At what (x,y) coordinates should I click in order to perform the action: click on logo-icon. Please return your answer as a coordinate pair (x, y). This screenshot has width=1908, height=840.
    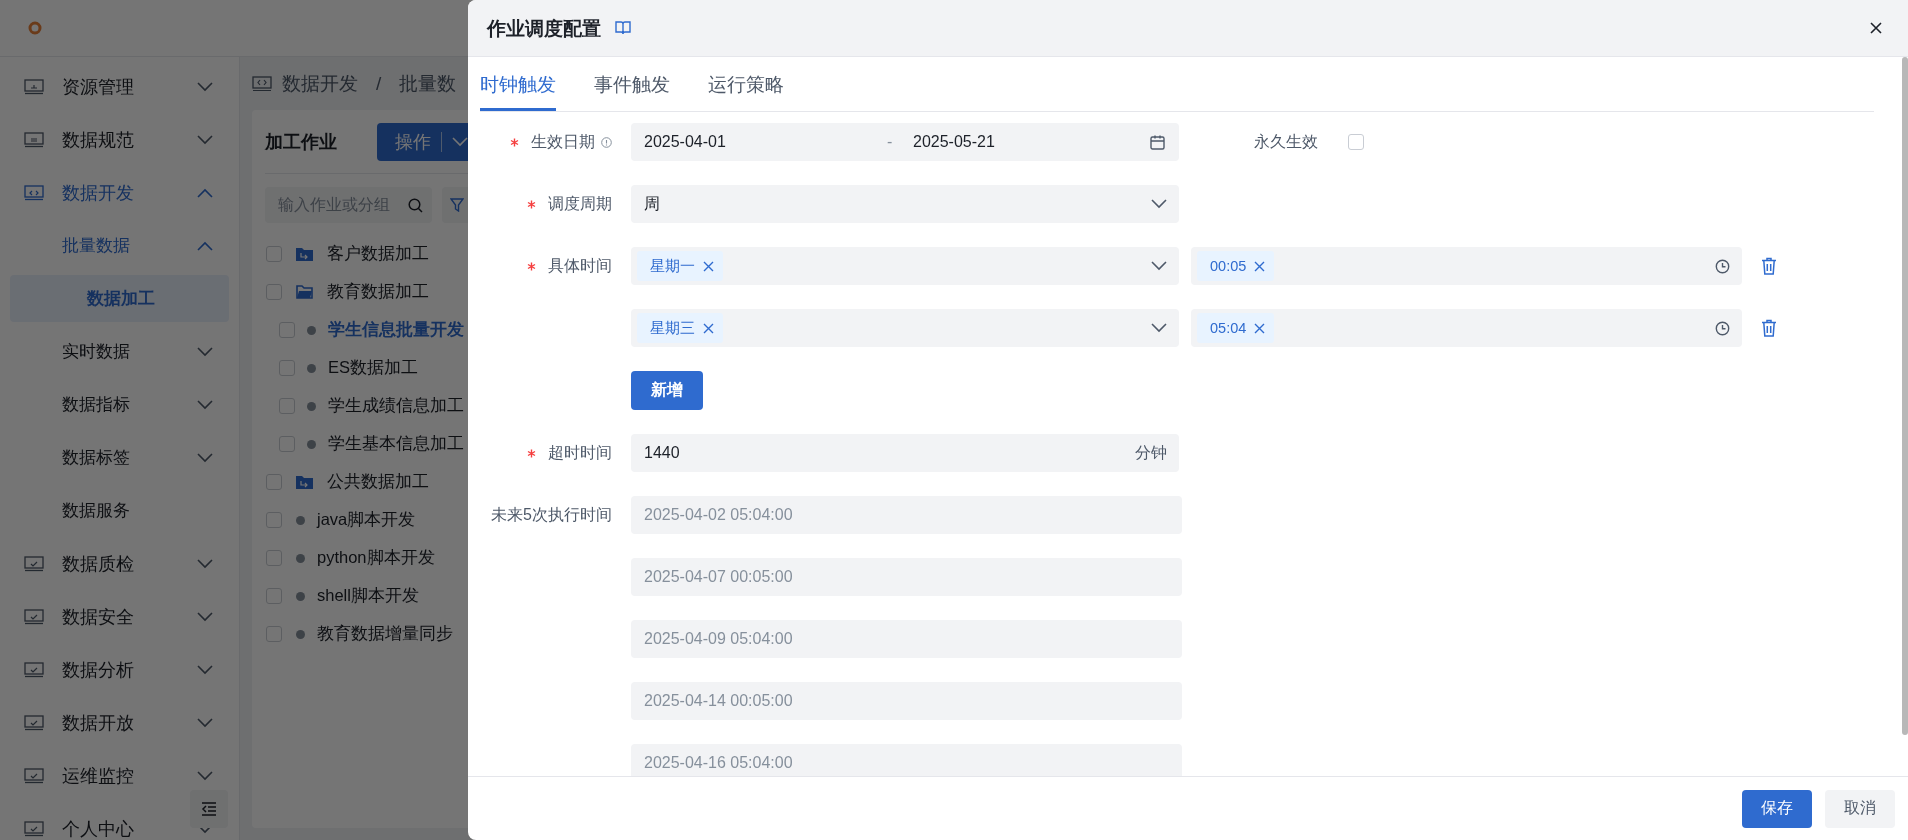
    Looking at the image, I should click on (35, 28).